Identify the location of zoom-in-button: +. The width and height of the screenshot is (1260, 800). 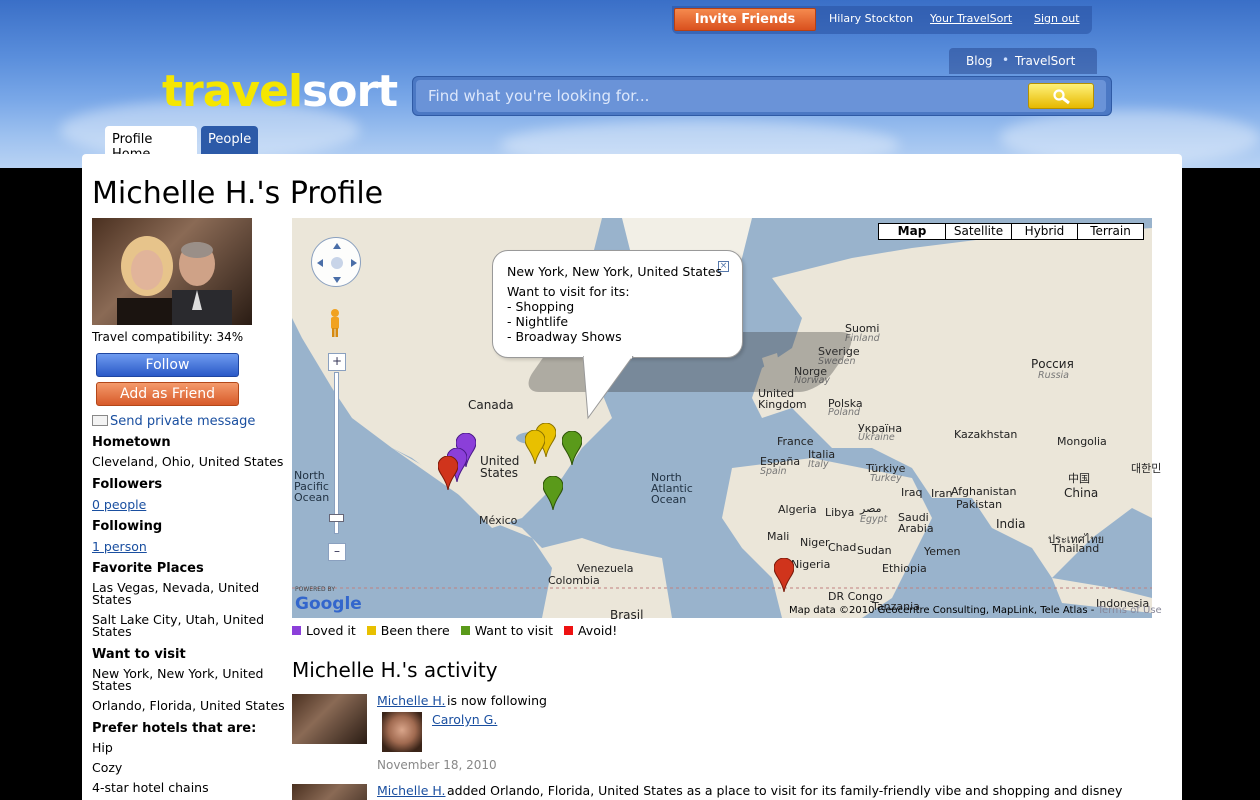
(337, 362).